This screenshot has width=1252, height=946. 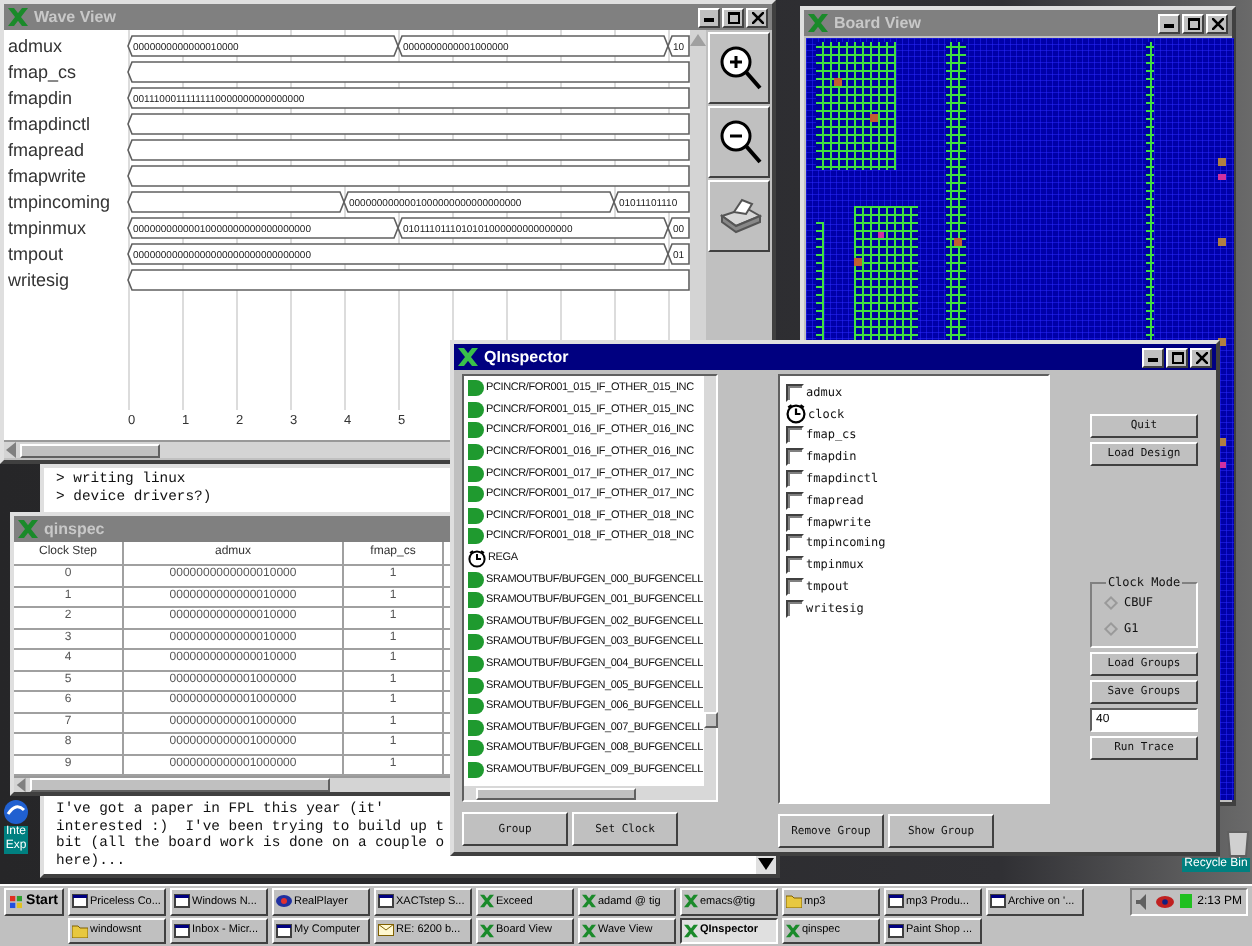 I want to click on window-title: Wave View, so click(x=75, y=17).